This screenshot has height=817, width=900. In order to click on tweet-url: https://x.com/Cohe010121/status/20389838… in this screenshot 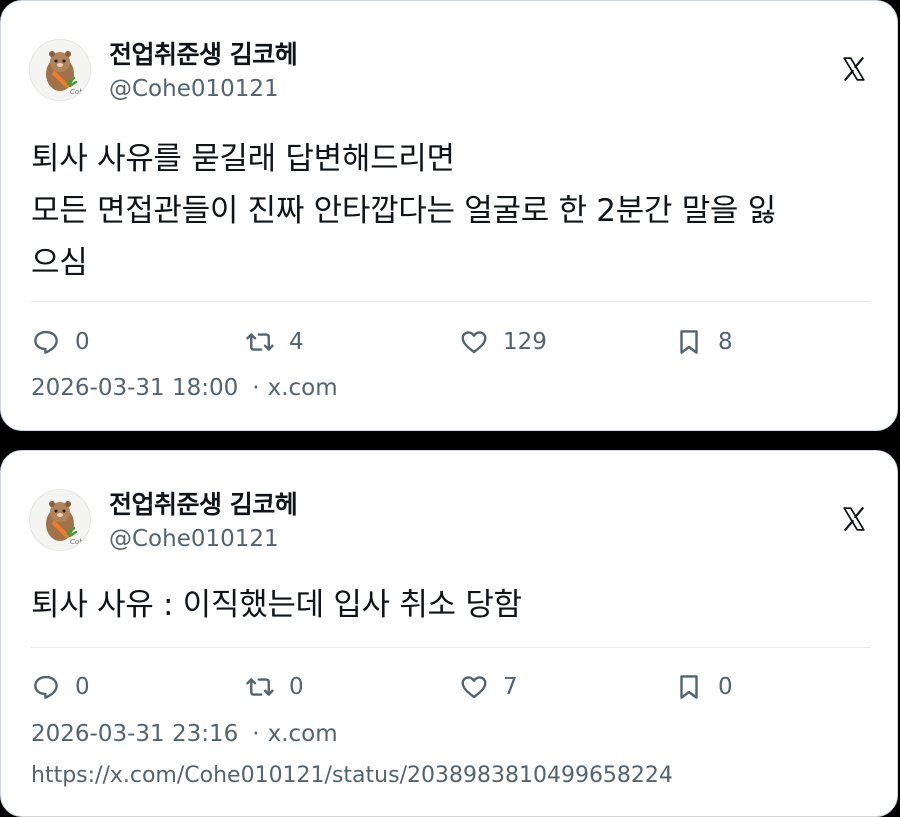, I will do `click(352, 775)`.